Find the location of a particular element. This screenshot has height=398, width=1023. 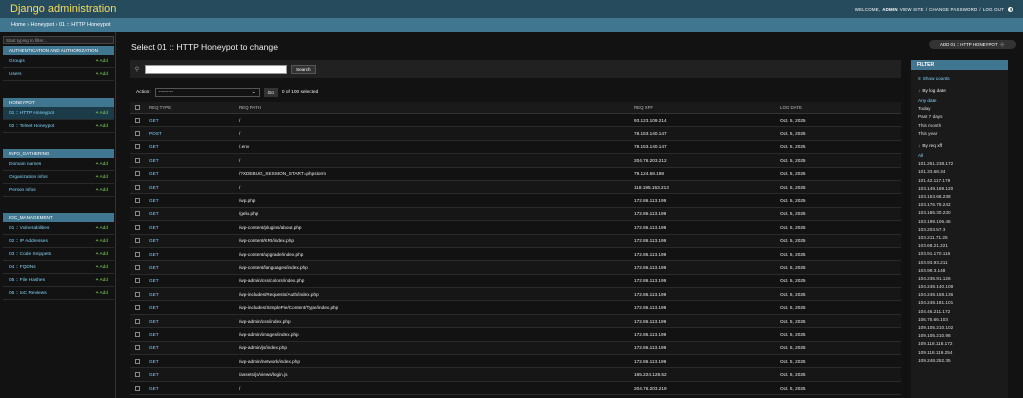

sidebar-model-link: 04 :: FQDNs is located at coordinates (22, 267).